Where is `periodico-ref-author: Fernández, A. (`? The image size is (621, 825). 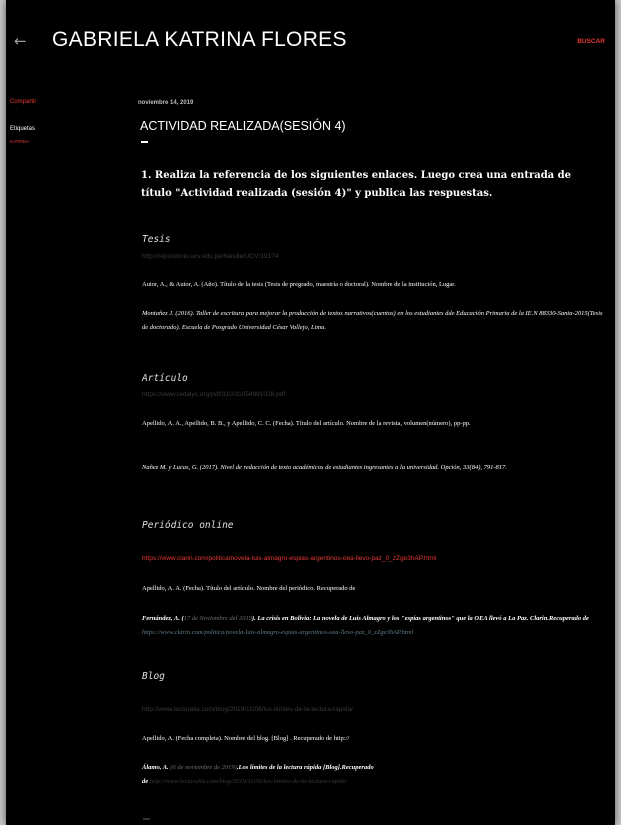
periodico-ref-author: Fernández, A. ( is located at coordinates (163, 618).